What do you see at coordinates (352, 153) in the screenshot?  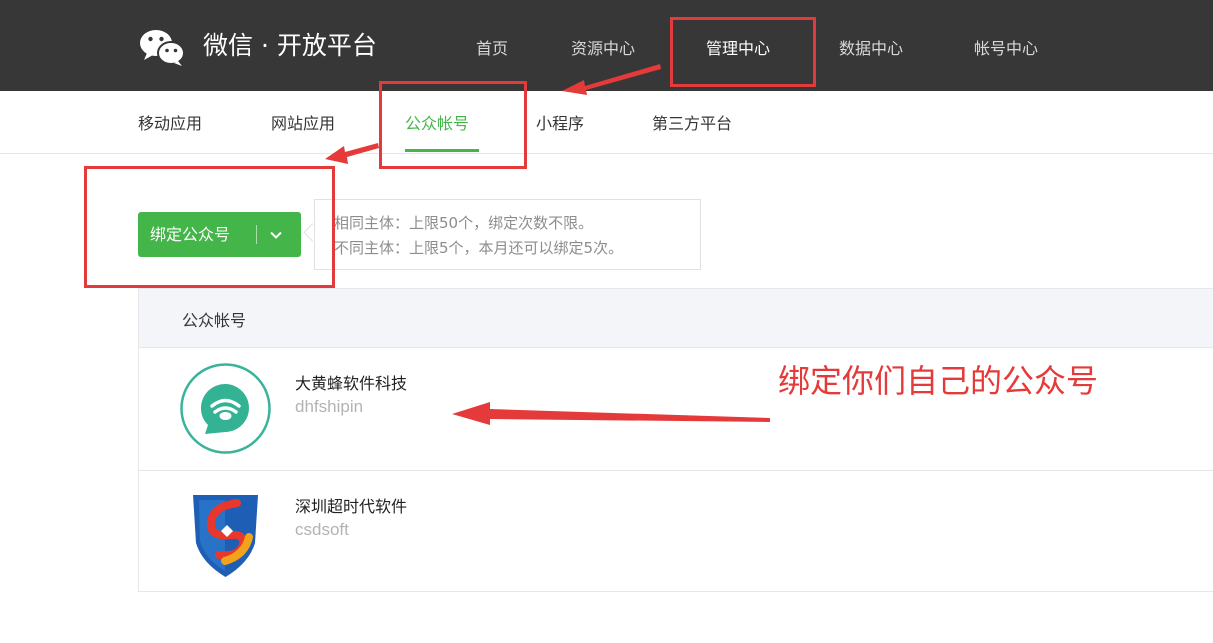 I see `arrow-to-bind-button` at bounding box center [352, 153].